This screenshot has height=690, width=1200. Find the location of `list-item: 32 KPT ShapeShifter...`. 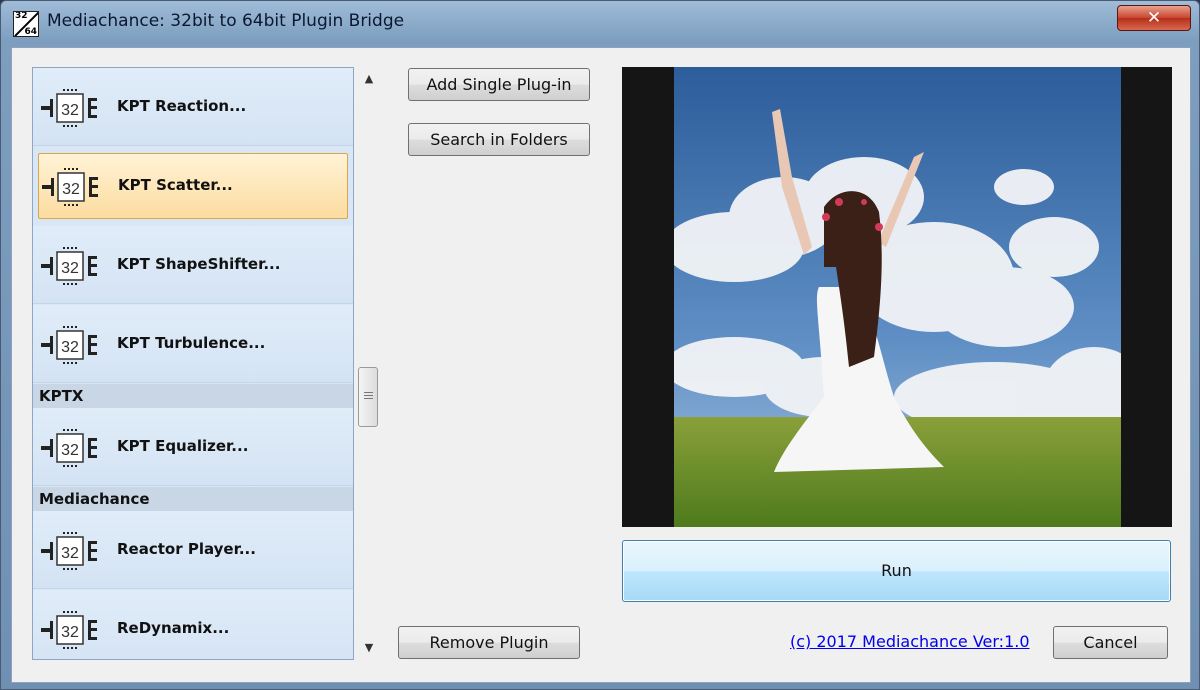

list-item: 32 KPT ShapeShifter... is located at coordinates (193, 265).